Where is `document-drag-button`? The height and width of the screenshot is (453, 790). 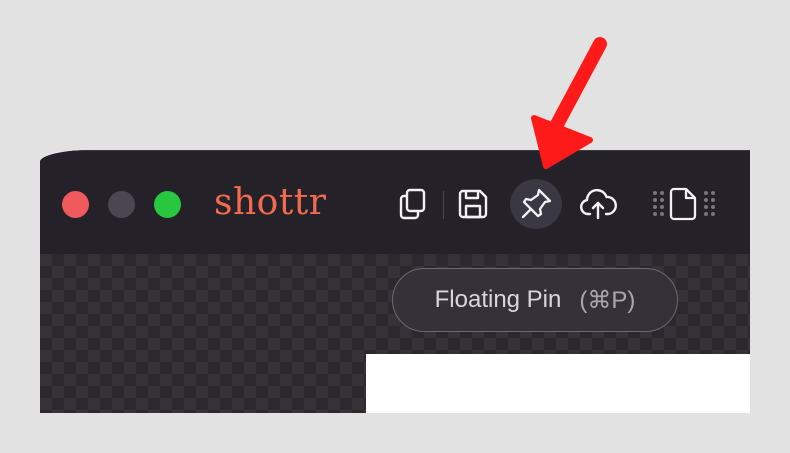
document-drag-button is located at coordinates (684, 204).